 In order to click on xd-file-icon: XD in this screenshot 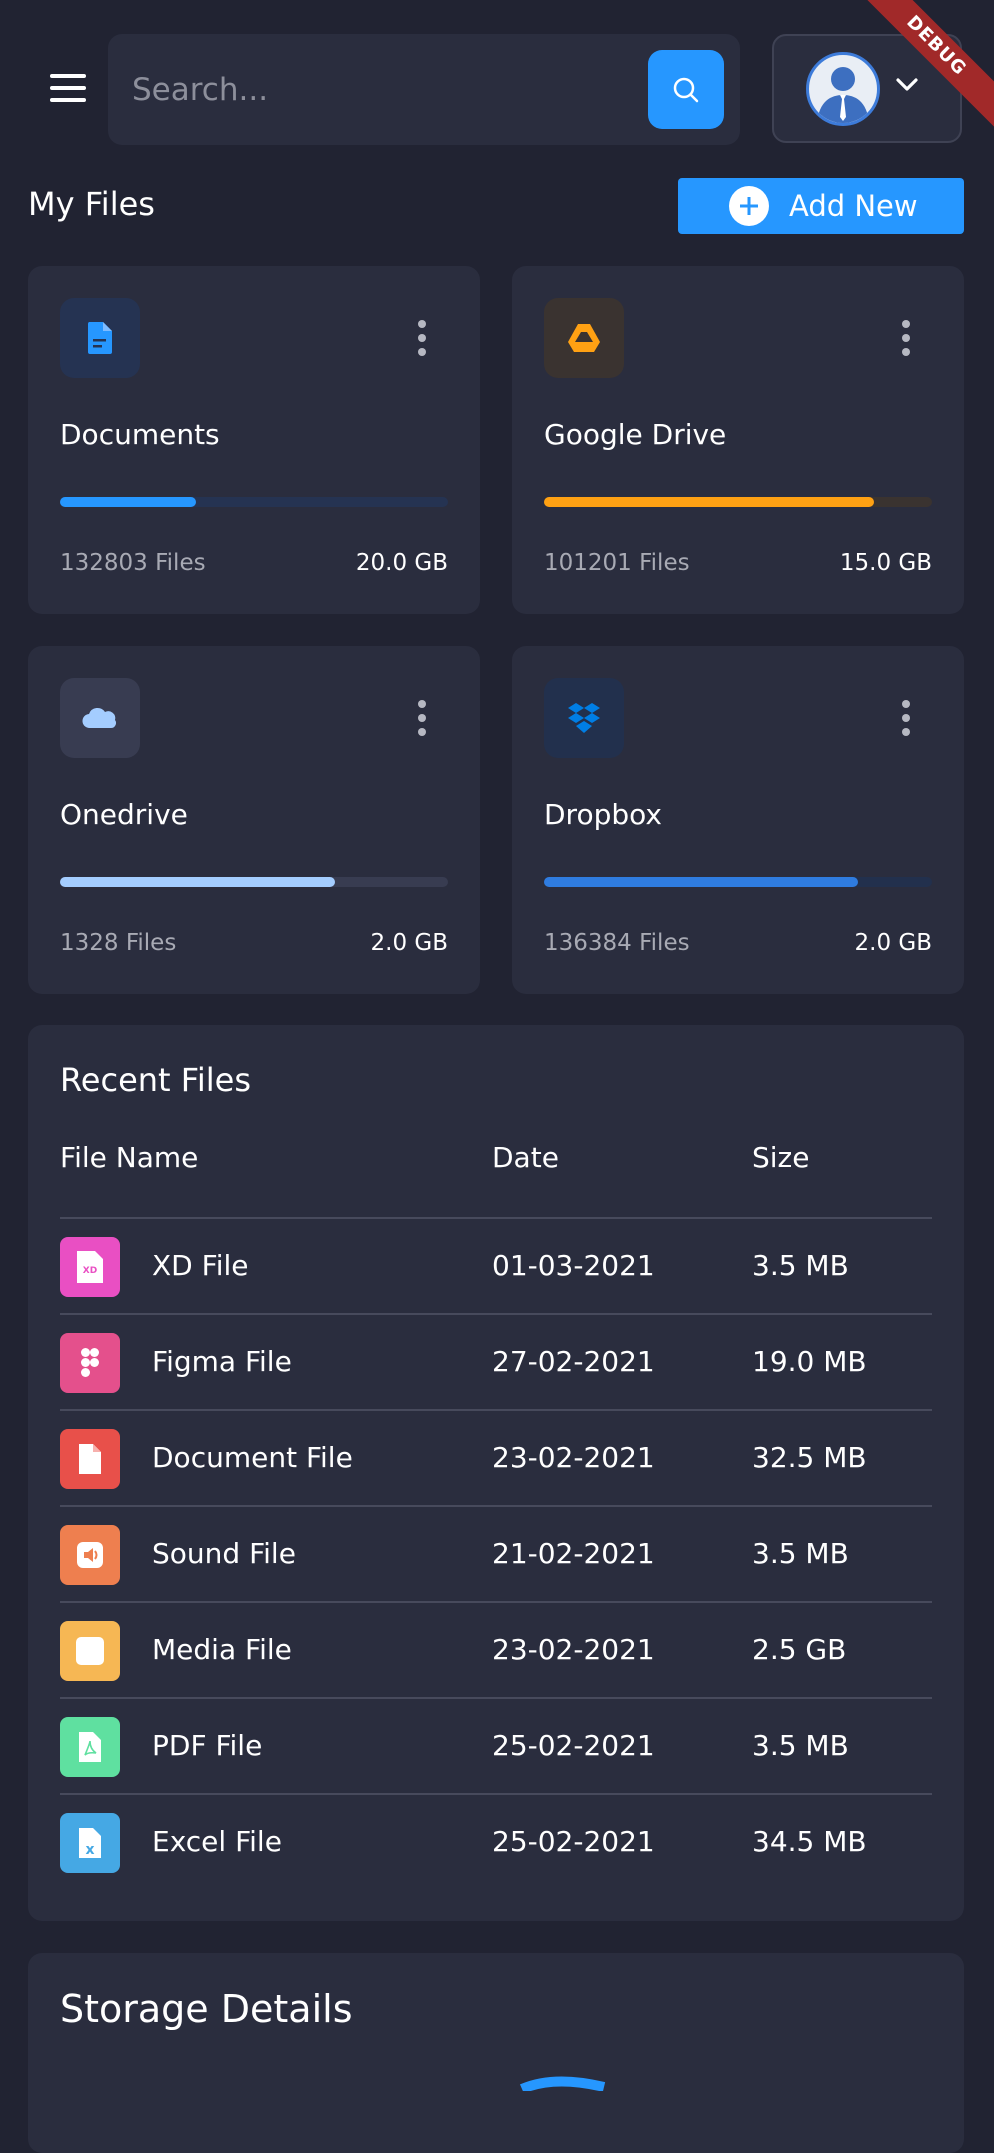, I will do `click(90, 1267)`.